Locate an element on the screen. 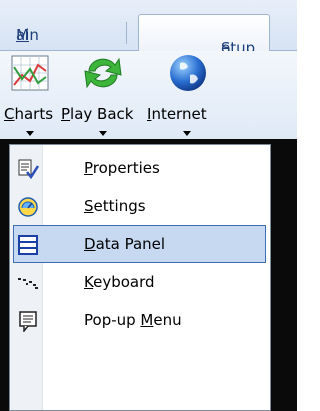  play-back-icon is located at coordinates (103, 73).